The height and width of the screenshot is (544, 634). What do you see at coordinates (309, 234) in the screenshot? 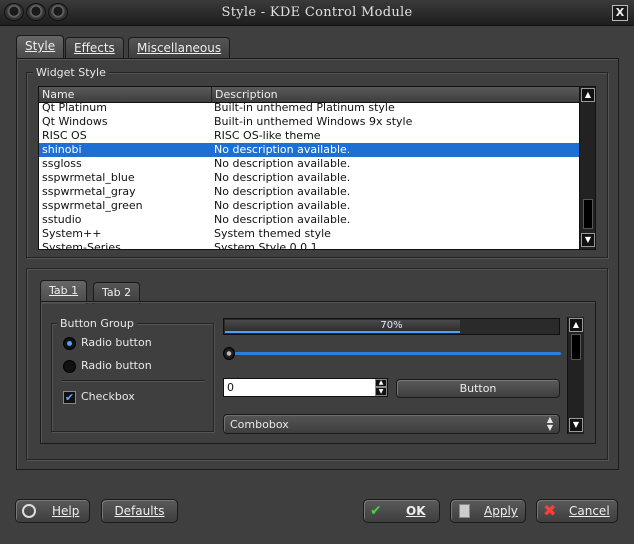
I see `list-item: System++ System themed style` at bounding box center [309, 234].